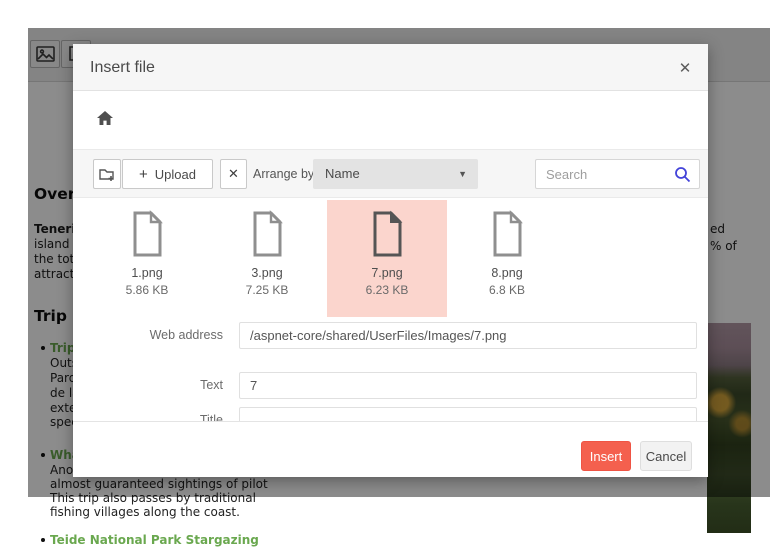  Describe the element at coordinates (507, 290) in the screenshot. I see `file-size: 6.8 KB` at that location.